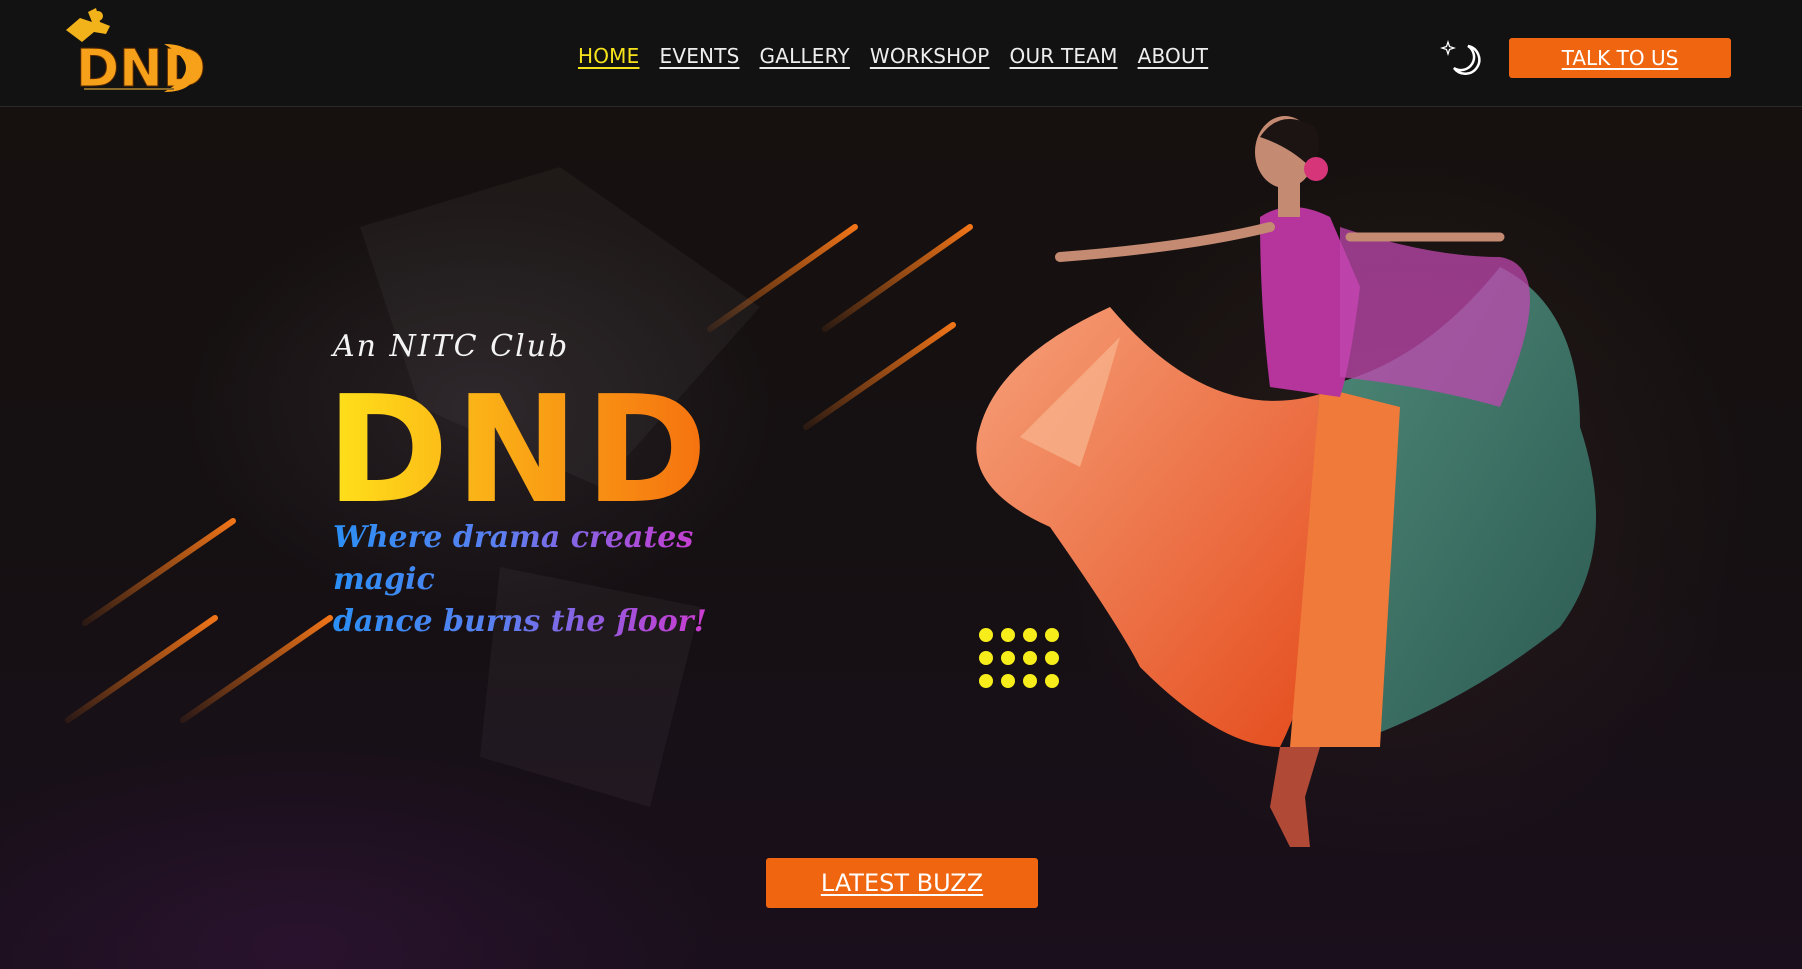 This screenshot has height=969, width=1802. I want to click on nav-workshop: WORKSHOP, so click(930, 56).